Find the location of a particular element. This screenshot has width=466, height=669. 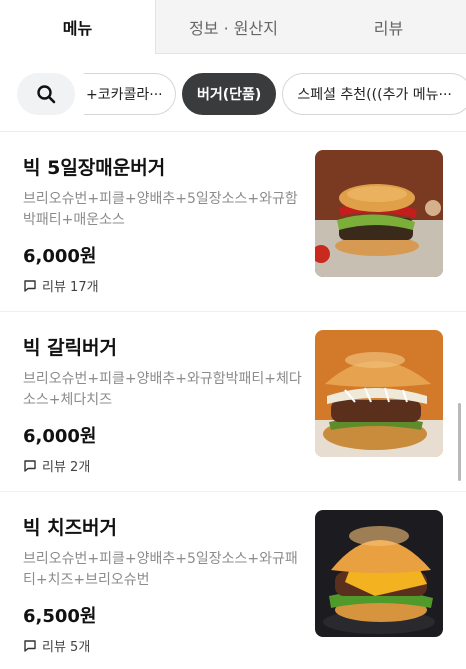

category-filter-bar: +코카콜라··· 버거(단품) 스페셜 추천(((추가 메뉴··· is located at coordinates (233, 93).